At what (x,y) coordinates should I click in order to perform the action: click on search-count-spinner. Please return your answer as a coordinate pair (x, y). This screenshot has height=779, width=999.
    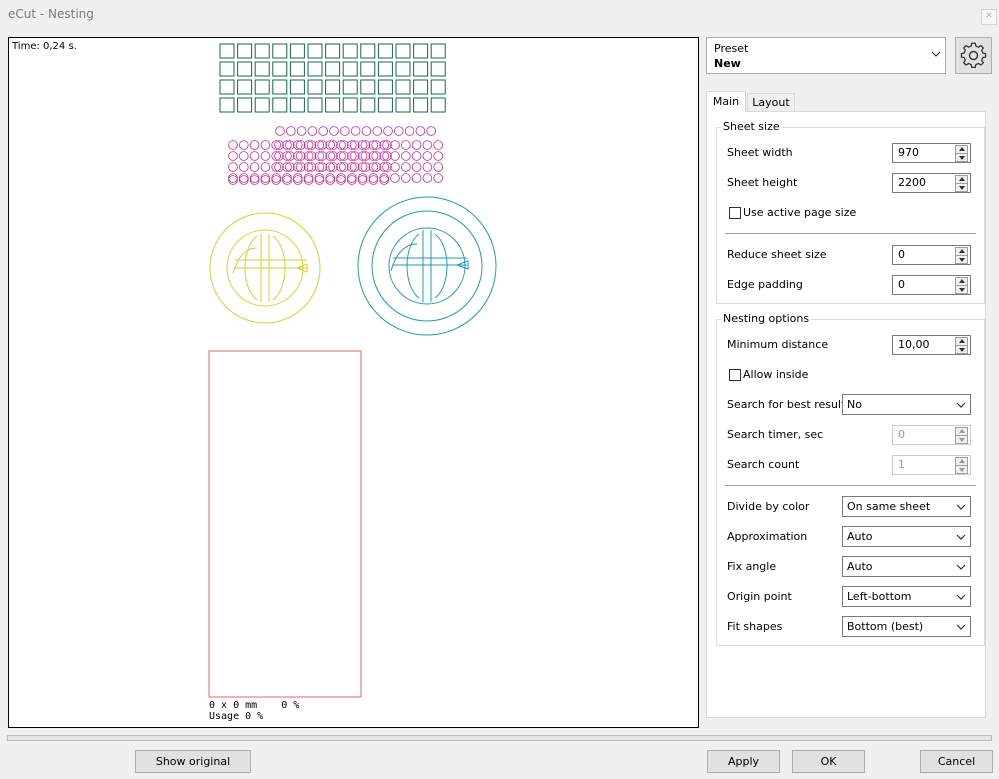
    Looking at the image, I should click on (961, 465).